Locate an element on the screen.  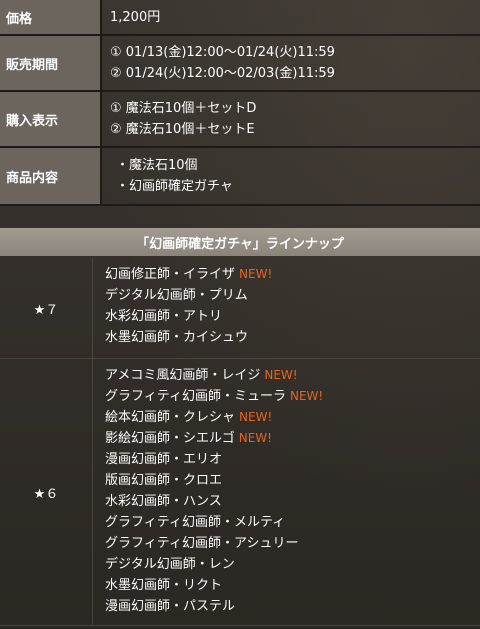
tier-rank: ★６ is located at coordinates (46, 492).